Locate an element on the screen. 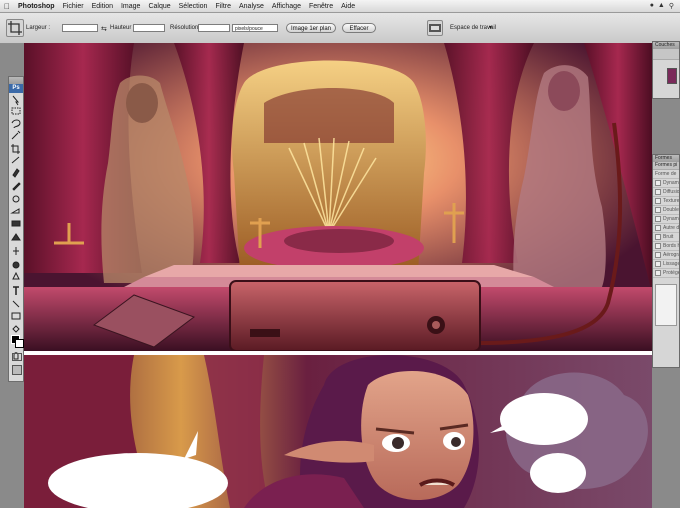 The height and width of the screenshot is (508, 680). channels-panel-tabs is located at coordinates (666, 54).